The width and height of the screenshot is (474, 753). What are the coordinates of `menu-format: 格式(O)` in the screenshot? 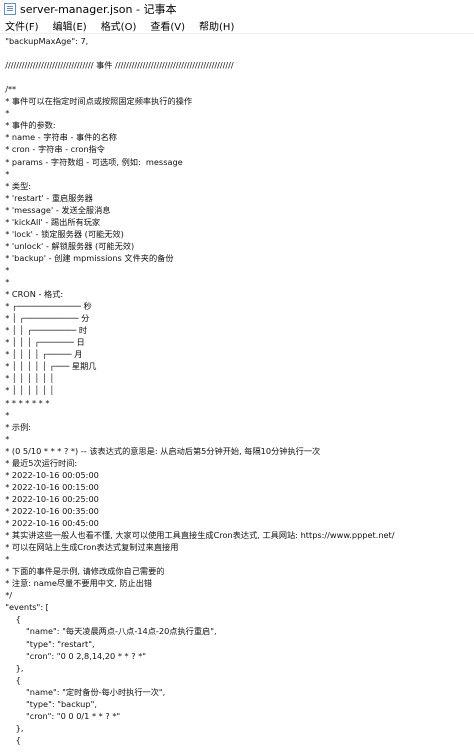 It's located at (119, 25).